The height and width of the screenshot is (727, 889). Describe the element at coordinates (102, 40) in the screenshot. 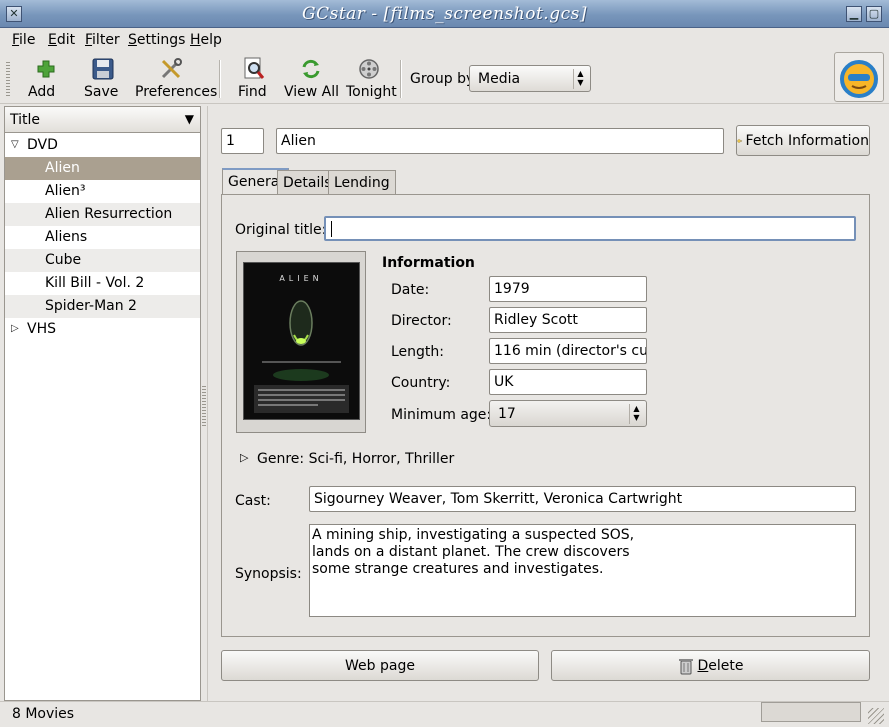

I see `menu-filter: Filter` at that location.